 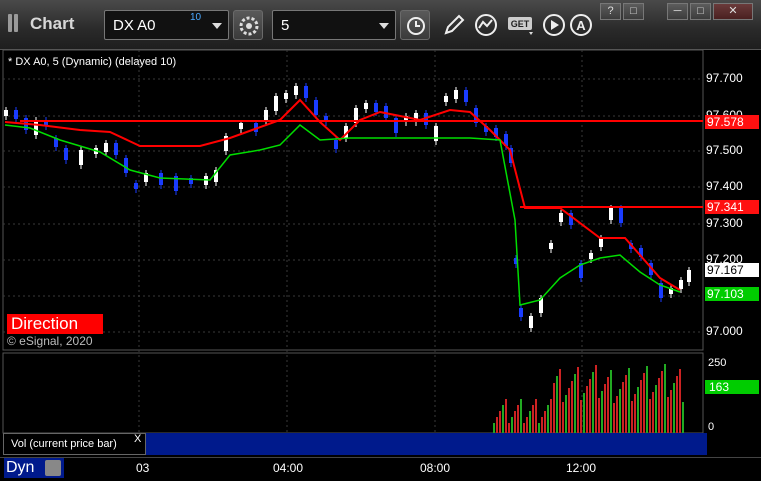 What do you see at coordinates (554, 25) in the screenshot?
I see `play-icon` at bounding box center [554, 25].